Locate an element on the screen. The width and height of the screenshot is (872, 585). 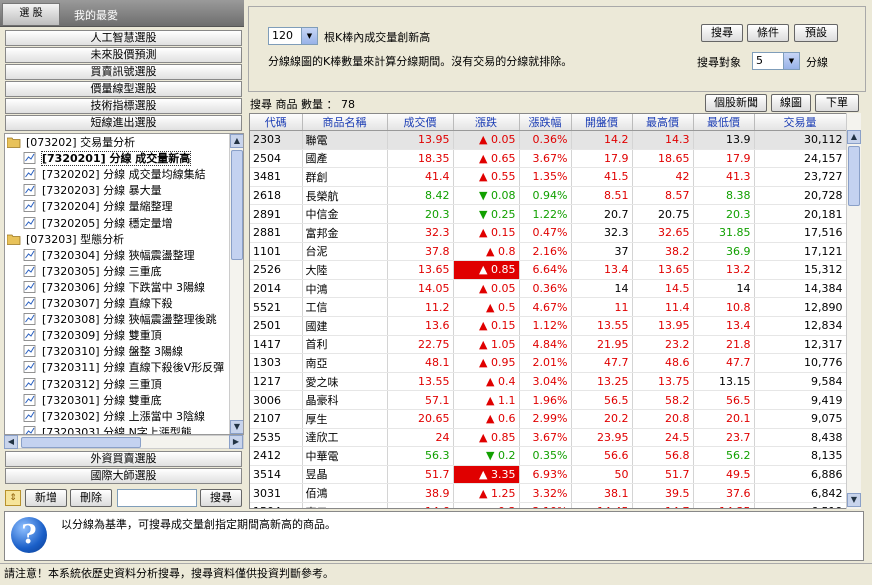
table-row: 2618 長榮航 8.42 ▼ 0.08 0.94% 8.51 8.57 8.38 20,728 is located at coordinates (548, 196).